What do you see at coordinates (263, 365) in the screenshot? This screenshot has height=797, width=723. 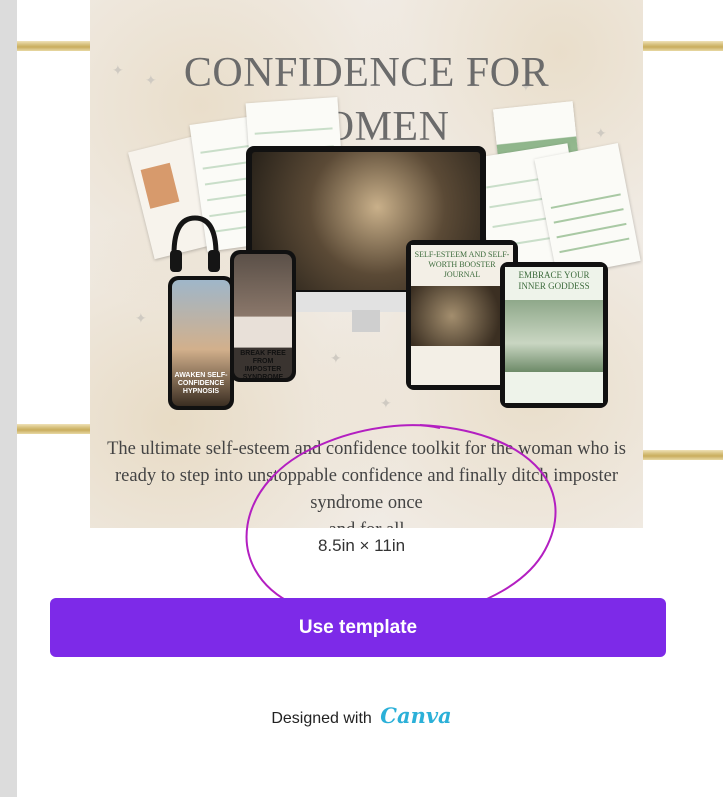 I see `phone-caption: BREAK FREE FROM IMPOSTER SYNDROME` at bounding box center [263, 365].